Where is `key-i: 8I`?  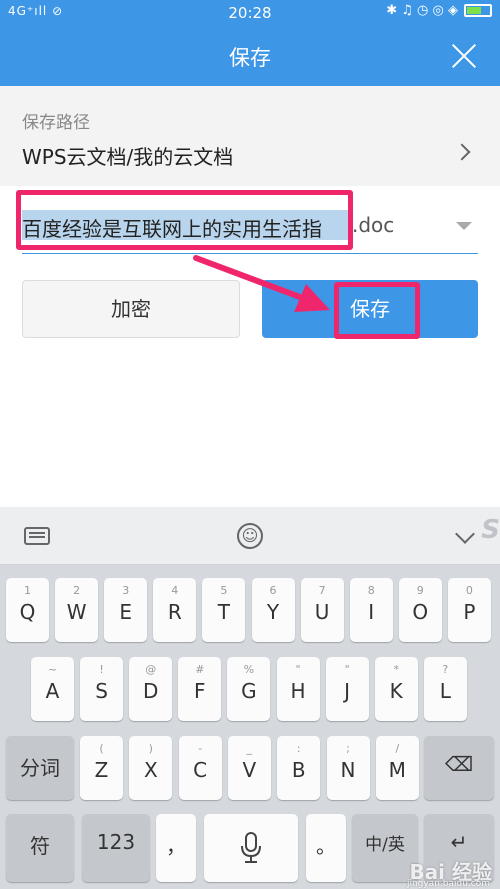
key-i: 8I is located at coordinates (371, 610).